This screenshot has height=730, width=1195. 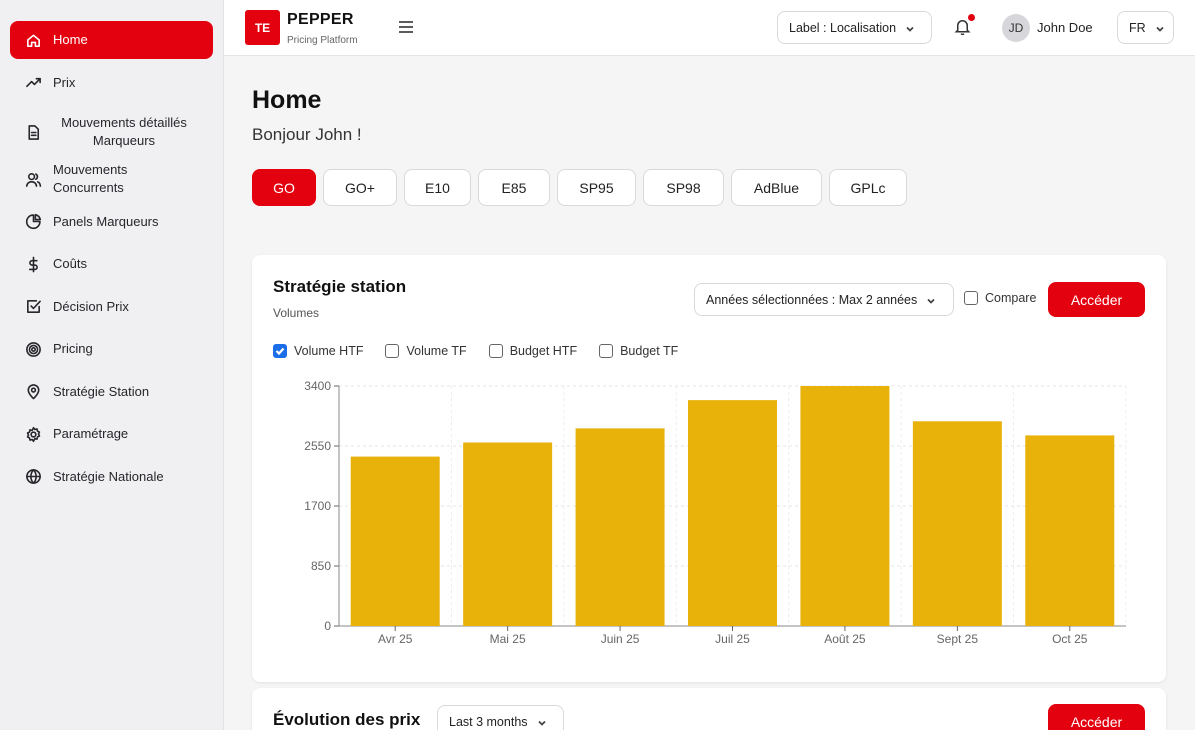 I want to click on sidebar-item-label: Panels Marqueurs, so click(x=106, y=221).